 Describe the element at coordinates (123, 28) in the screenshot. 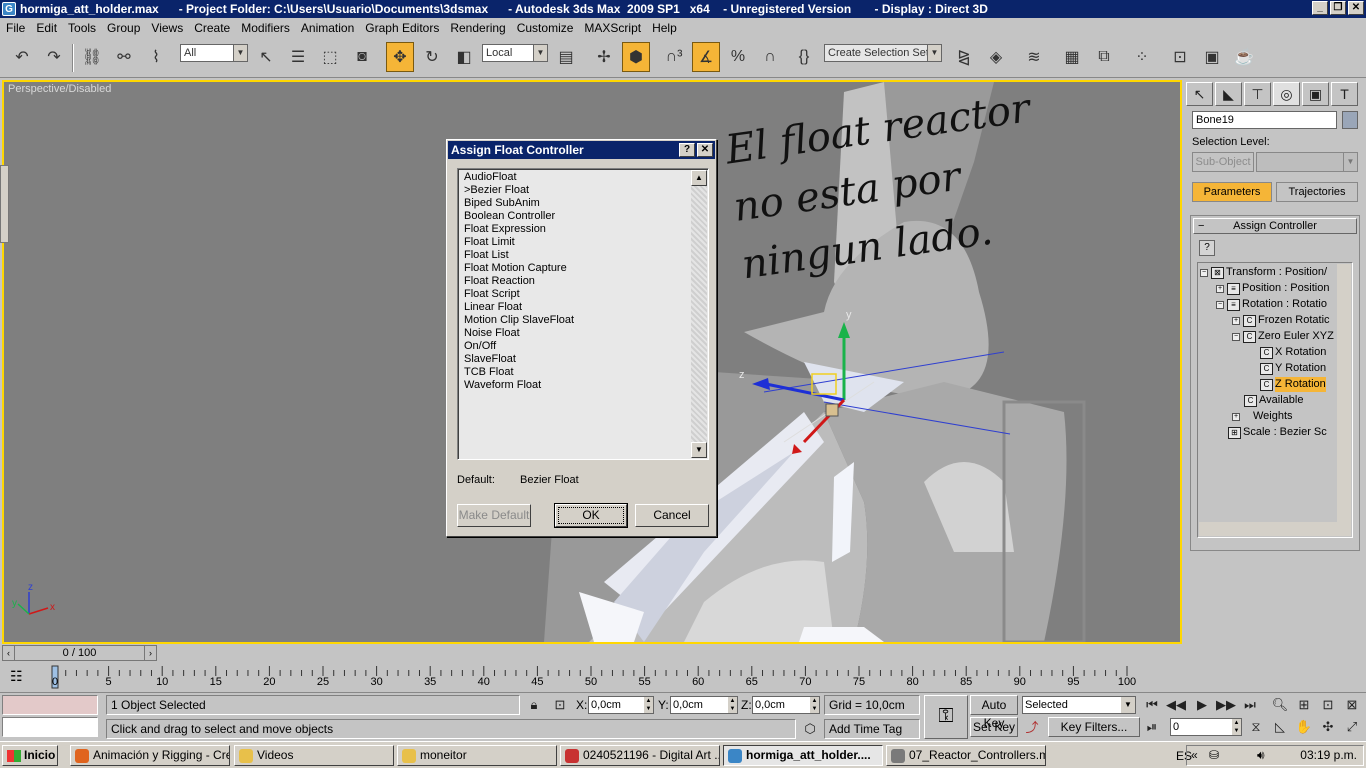

I see `menu-group: Group` at that location.